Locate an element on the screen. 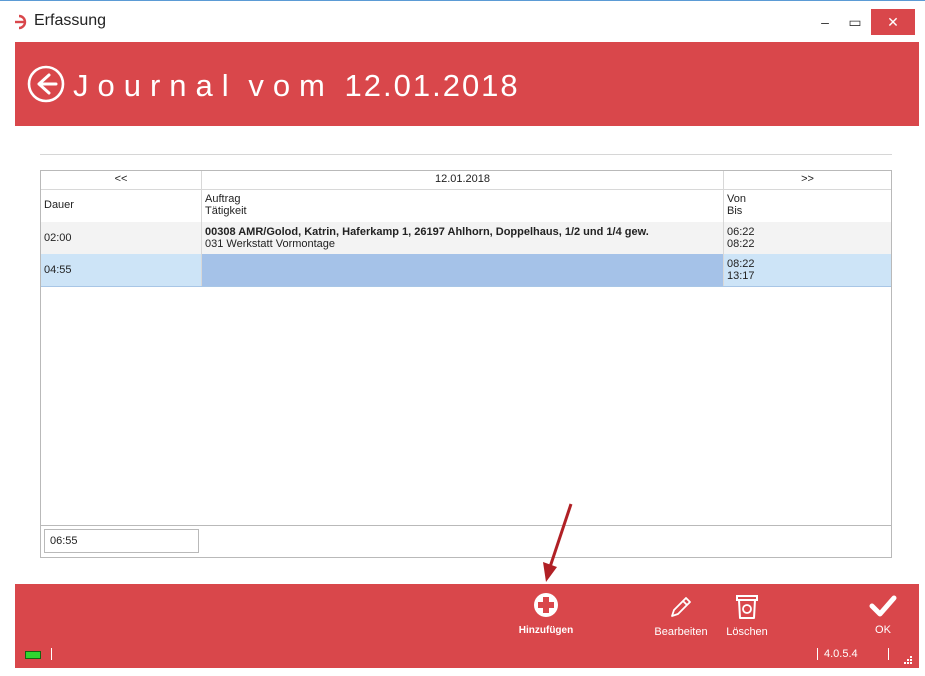  row-von: 06:22 is located at coordinates (741, 232).